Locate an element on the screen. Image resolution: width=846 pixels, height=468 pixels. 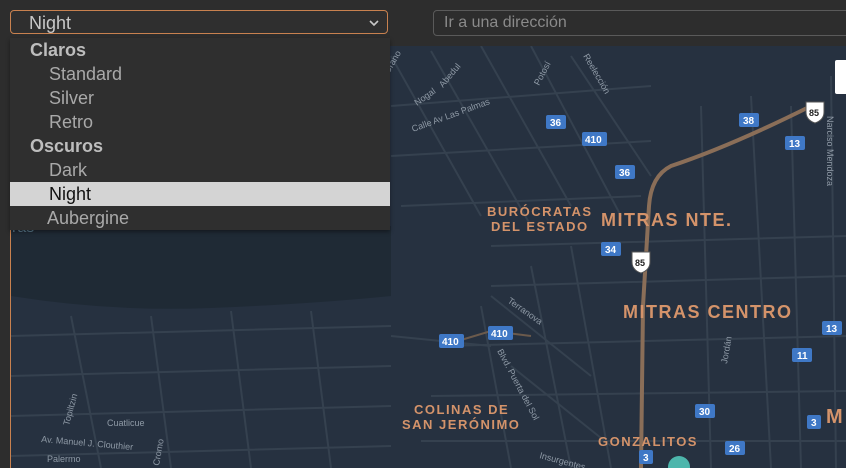
area-label-colinas-1: COLINAS DE is located at coordinates (461, 409).